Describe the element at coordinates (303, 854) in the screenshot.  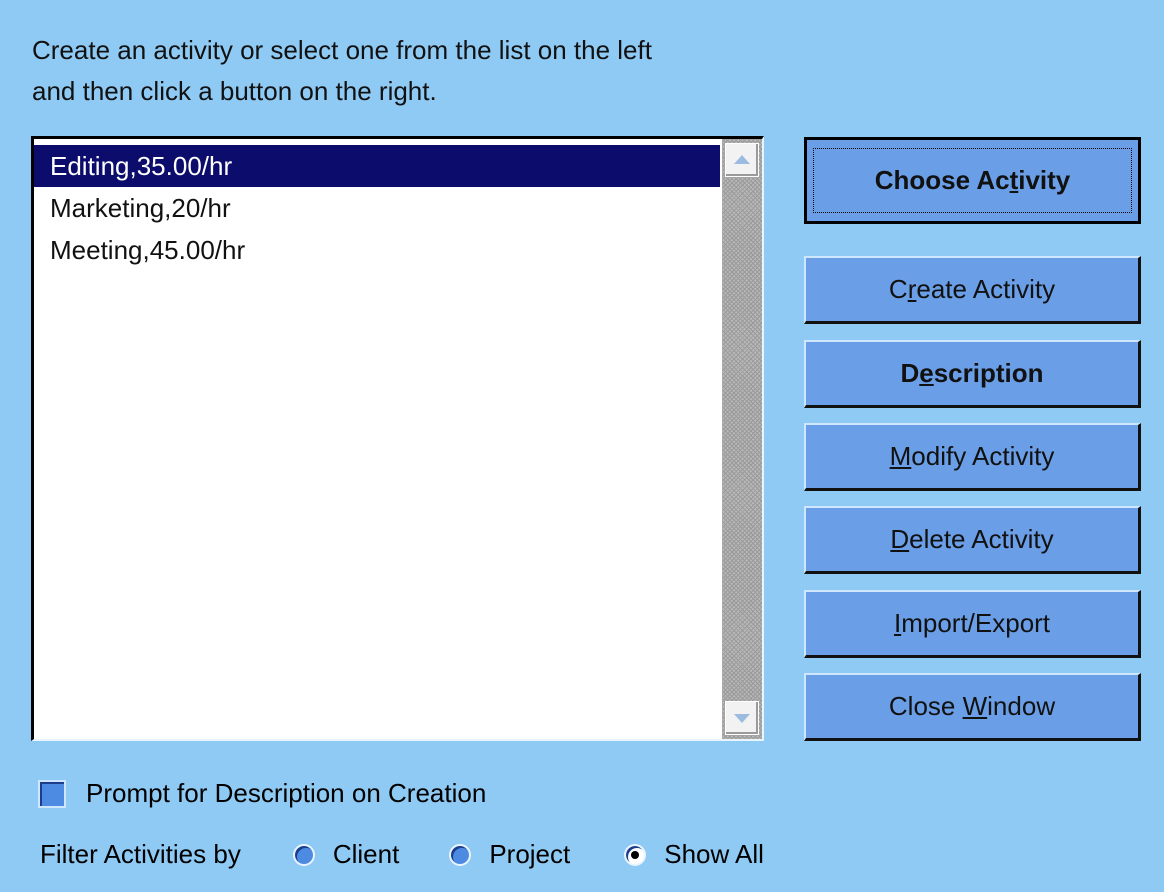
I see `client-radio` at that location.